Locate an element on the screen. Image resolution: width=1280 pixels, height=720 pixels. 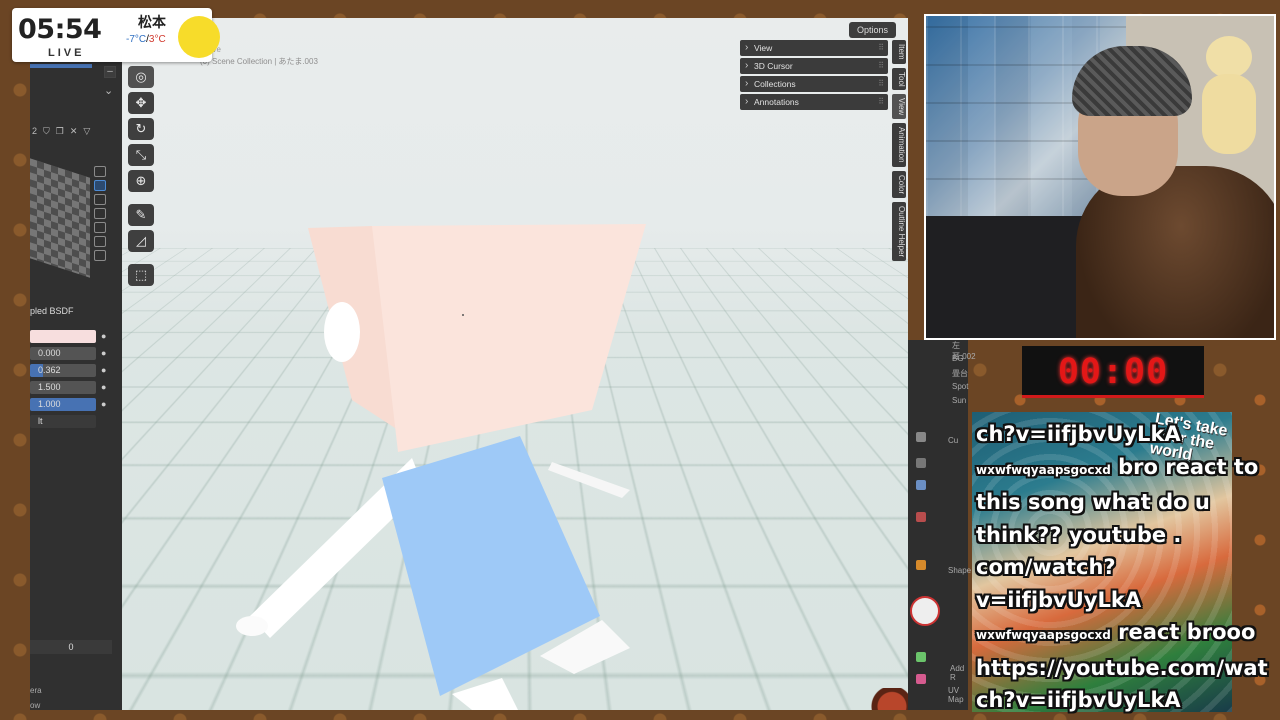
shader-label: pled BSDF is located at coordinates (52, 311).